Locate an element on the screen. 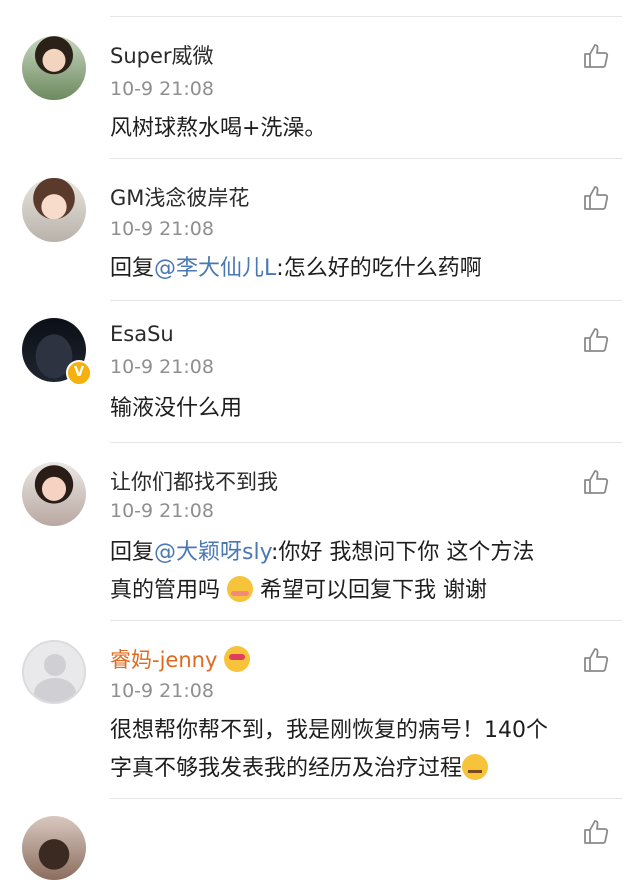 This screenshot has height=880, width=640. commenter-name: 让你们都找不到我 is located at coordinates (194, 481).